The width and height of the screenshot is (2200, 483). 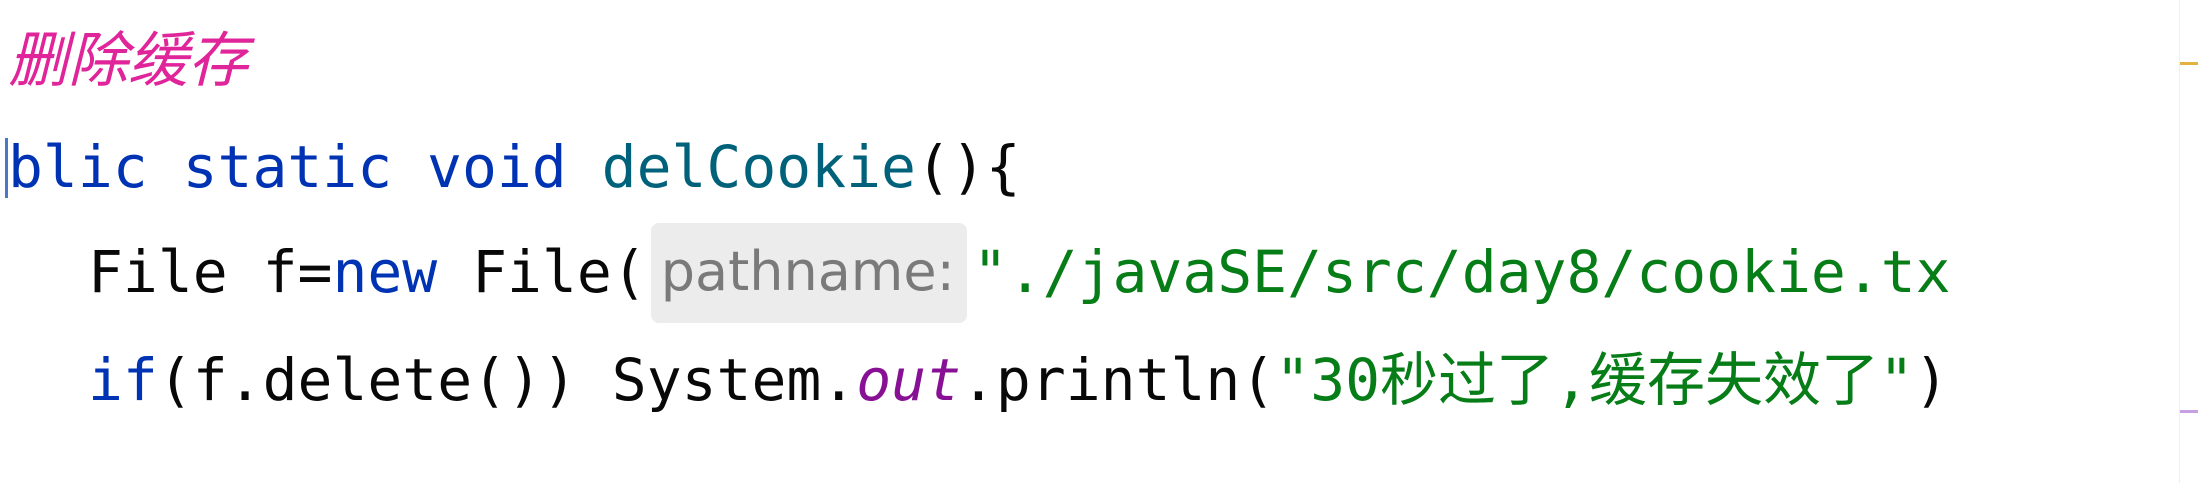 I want to click on path-string-literal: "./javaSE/src/day8/cookie.tx, so click(x=1461, y=272).